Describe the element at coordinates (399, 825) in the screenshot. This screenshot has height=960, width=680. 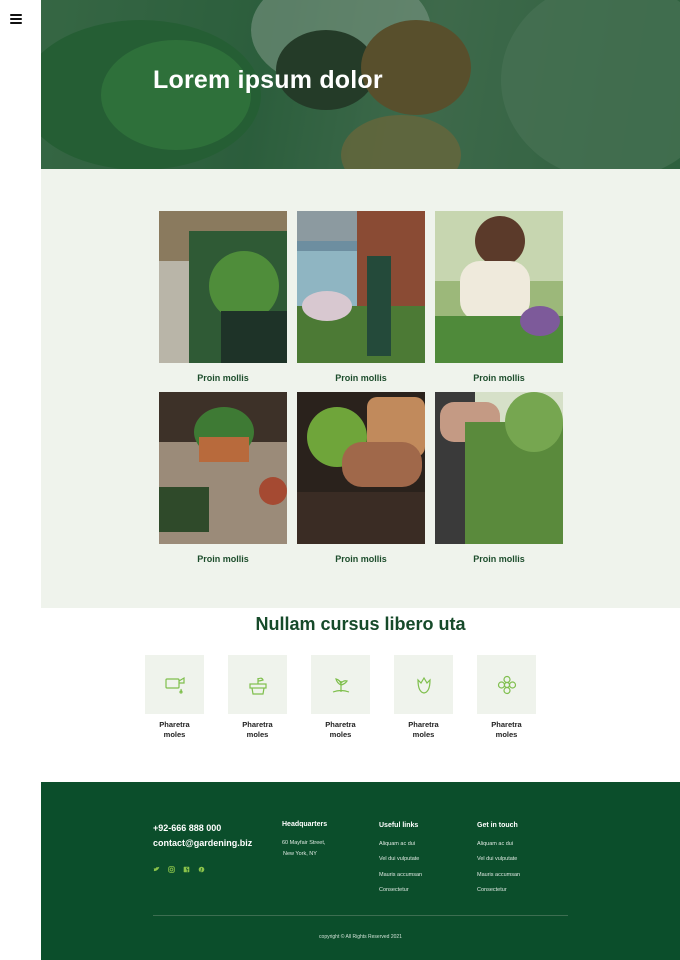
I see `useful-links-title: Useful links` at that location.